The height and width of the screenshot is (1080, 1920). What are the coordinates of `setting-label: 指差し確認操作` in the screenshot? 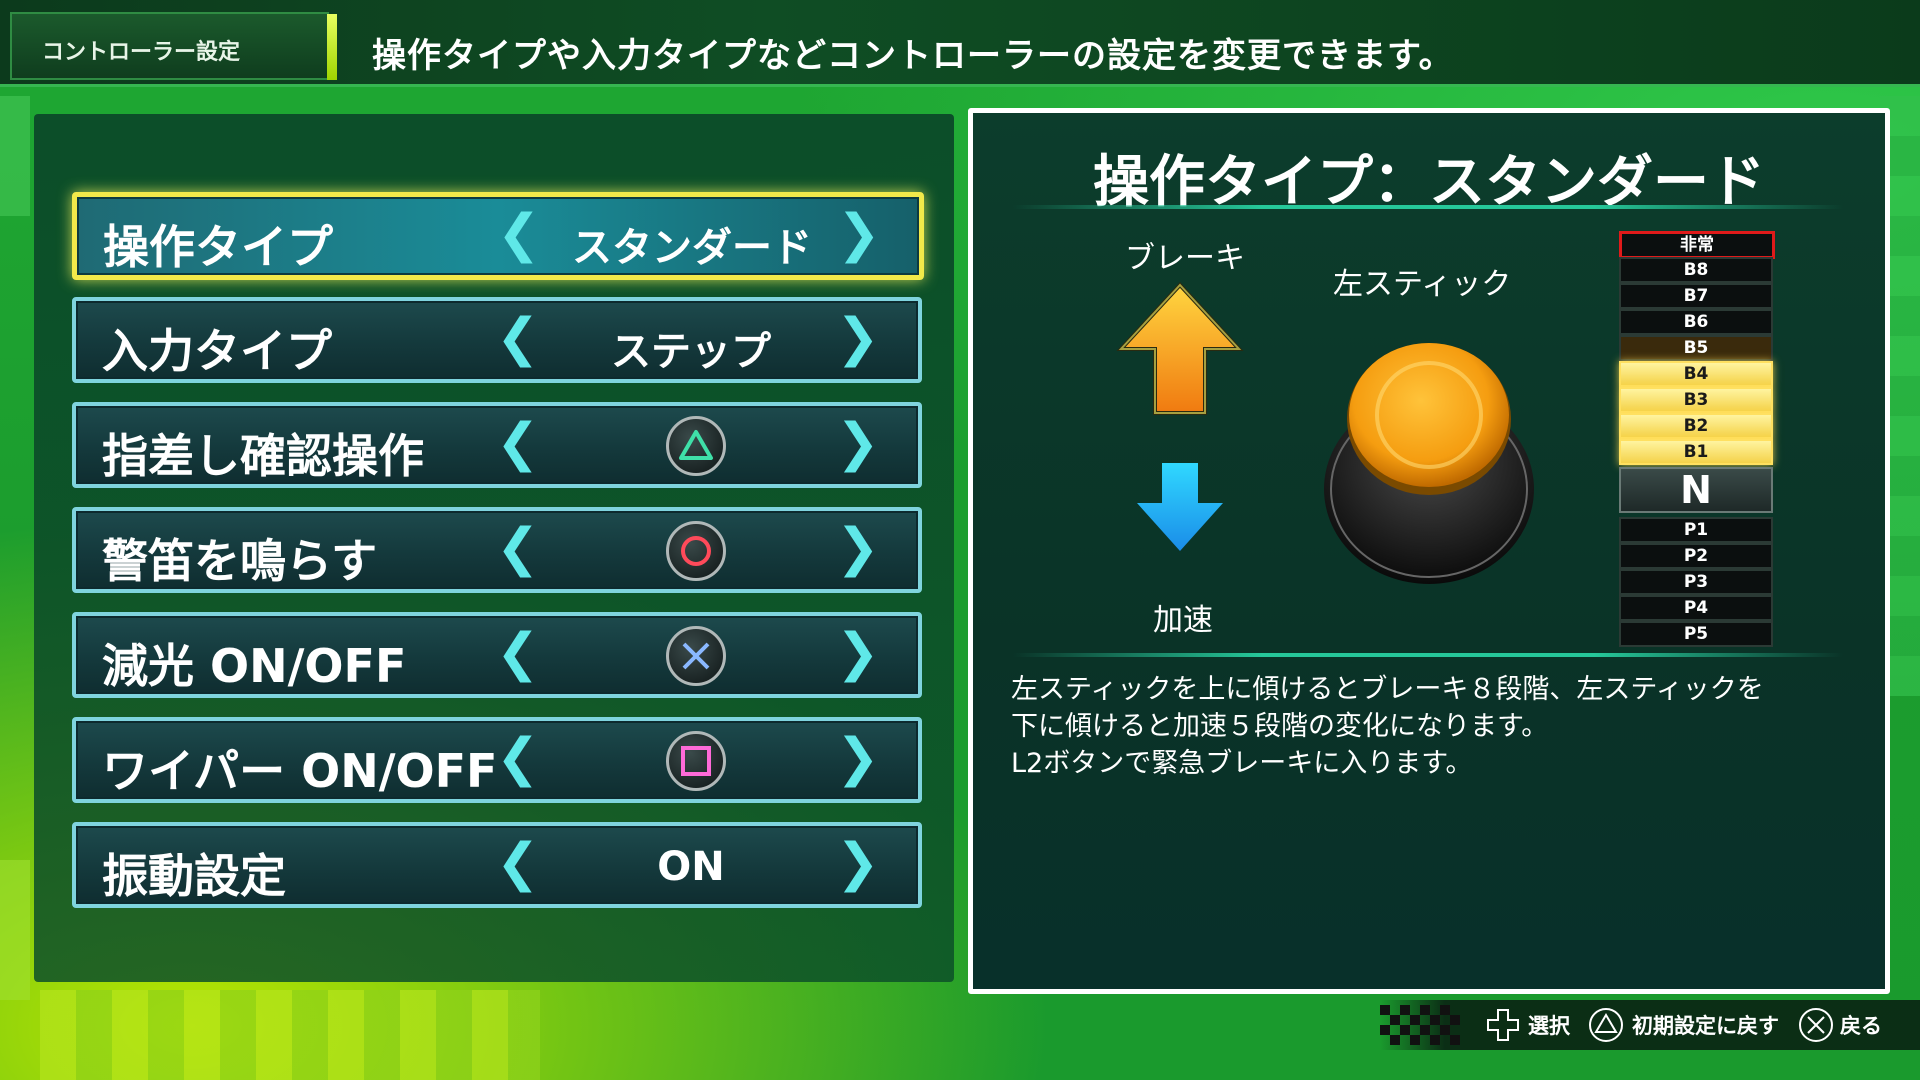 It's located at (263, 456).